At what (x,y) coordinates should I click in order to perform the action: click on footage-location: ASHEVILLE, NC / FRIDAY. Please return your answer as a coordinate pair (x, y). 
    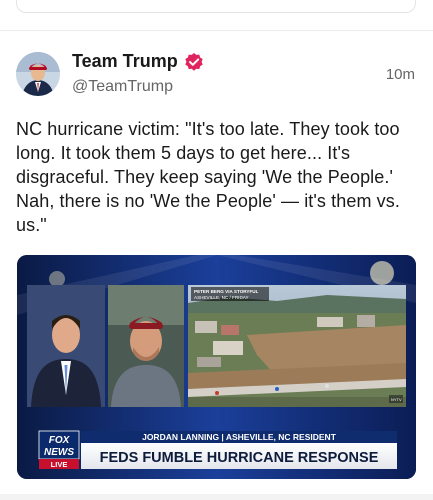
    Looking at the image, I should click on (221, 297).